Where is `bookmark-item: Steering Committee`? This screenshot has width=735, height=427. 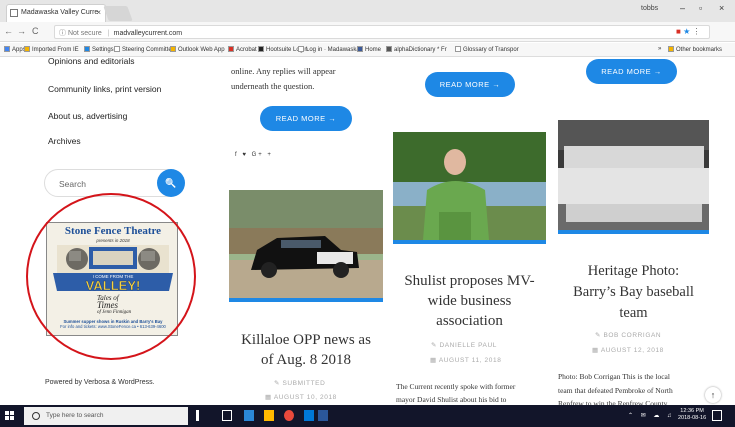 bookmark-item: Steering Committee is located at coordinates (144, 49).